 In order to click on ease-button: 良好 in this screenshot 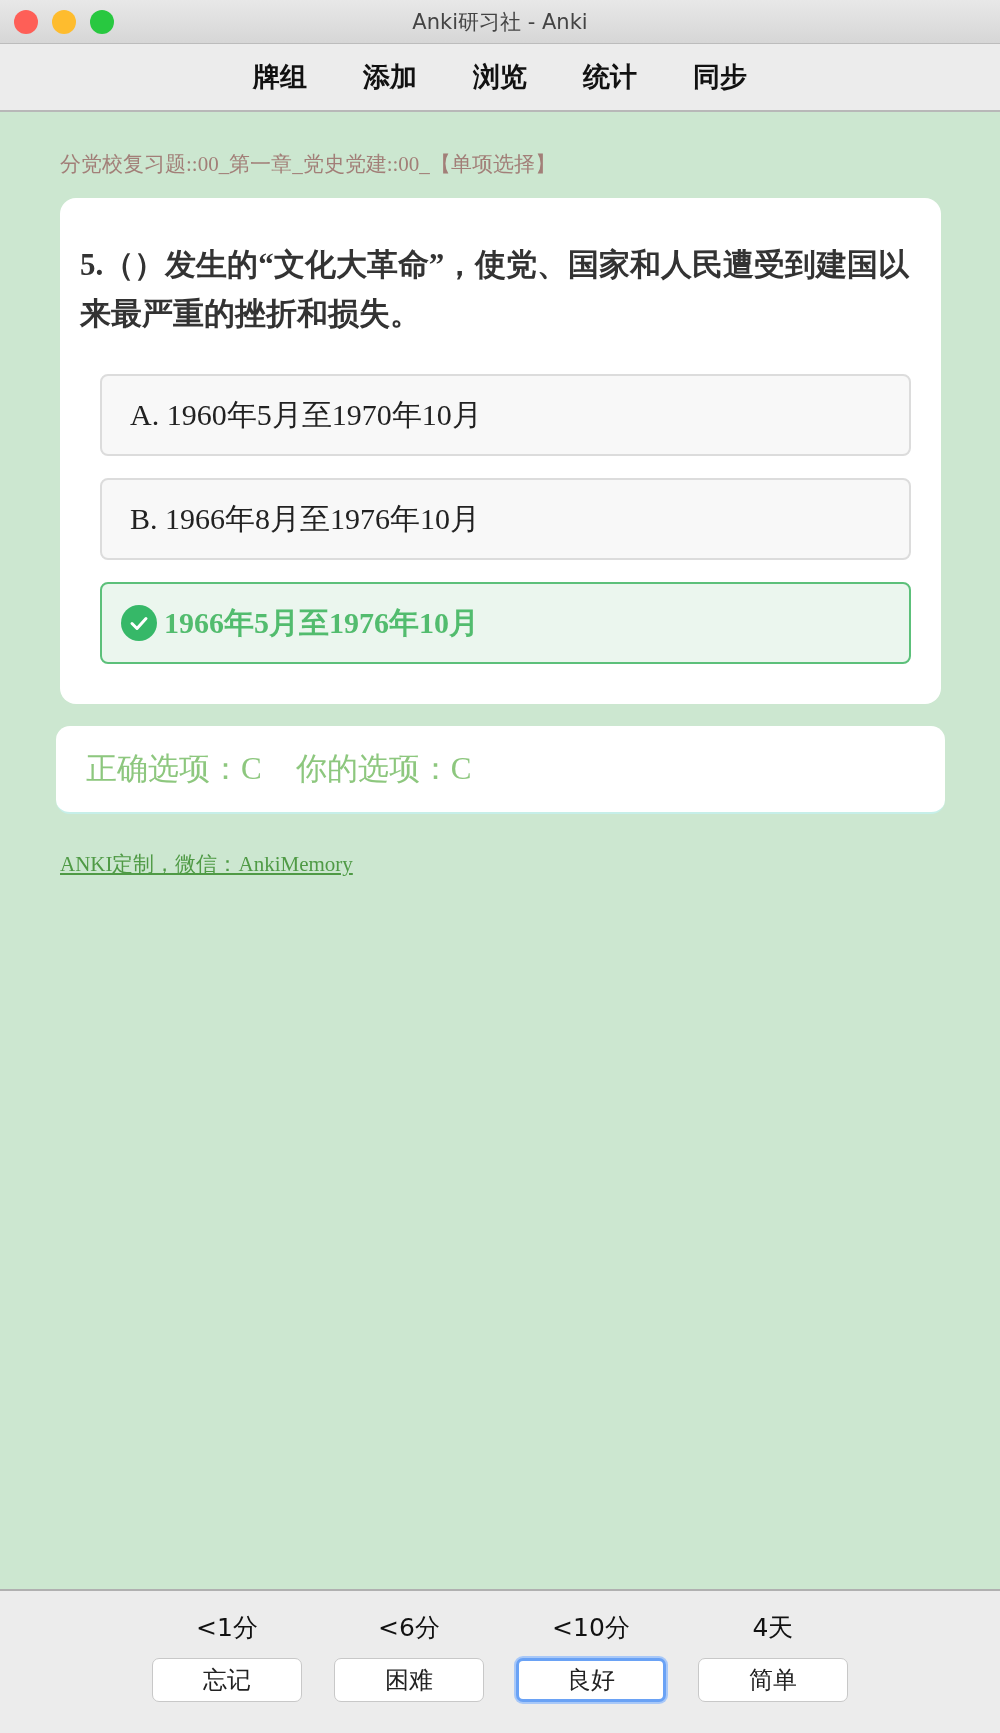, I will do `click(591, 1680)`.